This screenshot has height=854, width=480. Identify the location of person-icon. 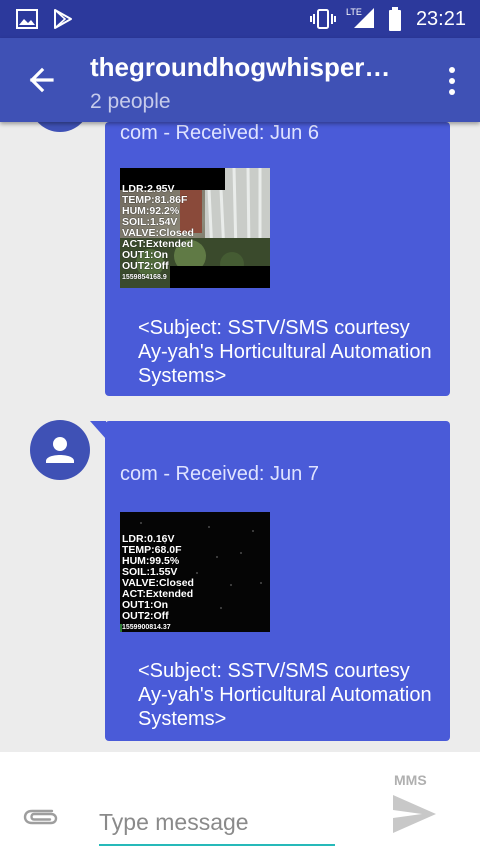
(60, 450).